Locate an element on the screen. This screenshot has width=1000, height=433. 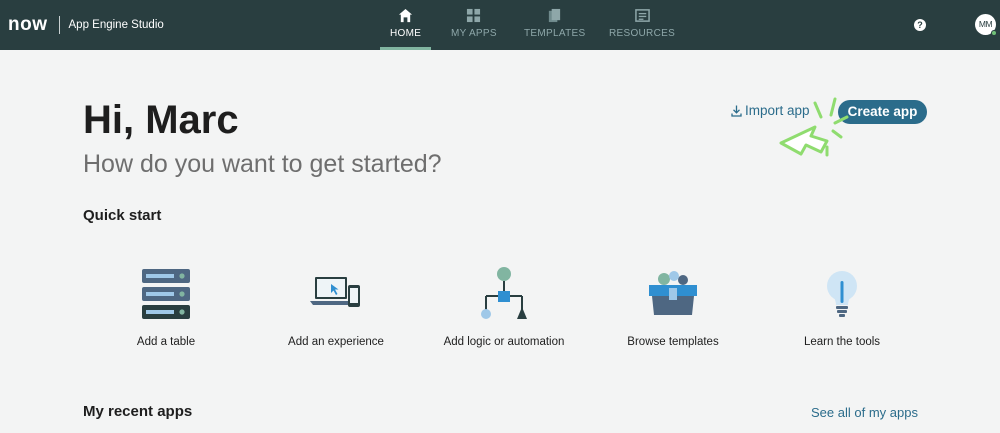
recent-apps-heading: My recent apps is located at coordinates (138, 411).